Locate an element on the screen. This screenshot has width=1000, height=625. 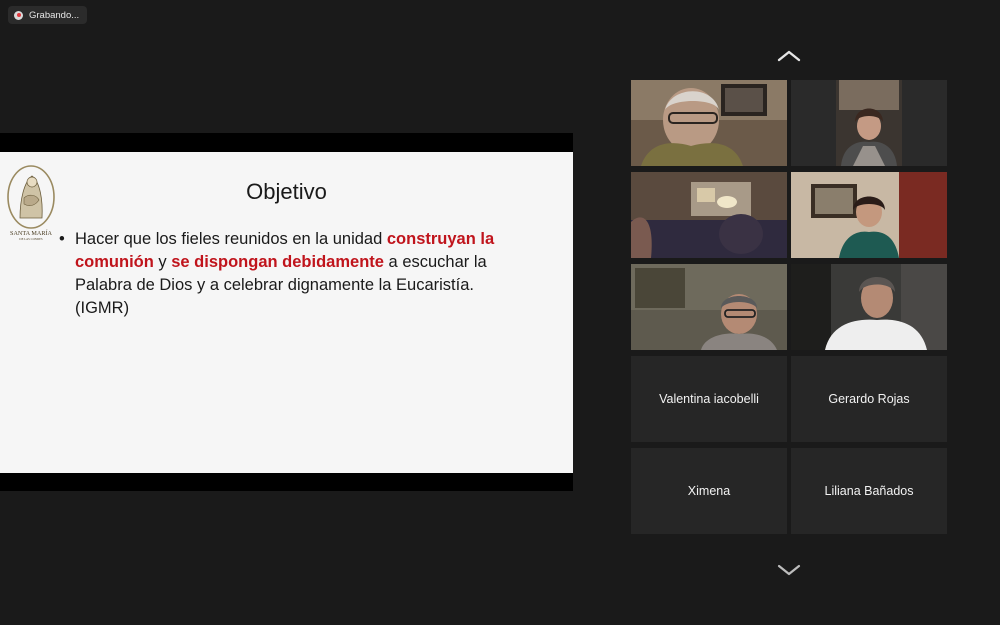
participant-name: Ximena is located at coordinates (709, 491).